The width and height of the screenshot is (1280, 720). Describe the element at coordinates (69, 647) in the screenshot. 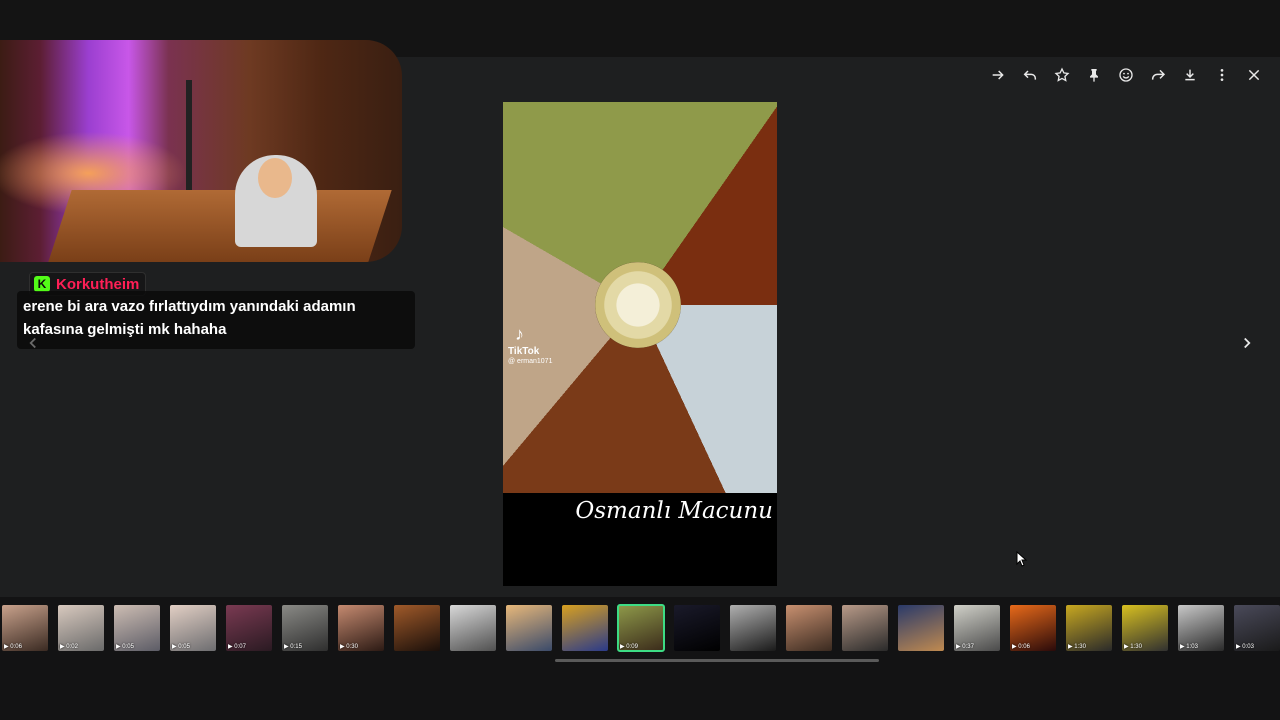

I see `thumbnail-duration: ▶ 0:02` at that location.